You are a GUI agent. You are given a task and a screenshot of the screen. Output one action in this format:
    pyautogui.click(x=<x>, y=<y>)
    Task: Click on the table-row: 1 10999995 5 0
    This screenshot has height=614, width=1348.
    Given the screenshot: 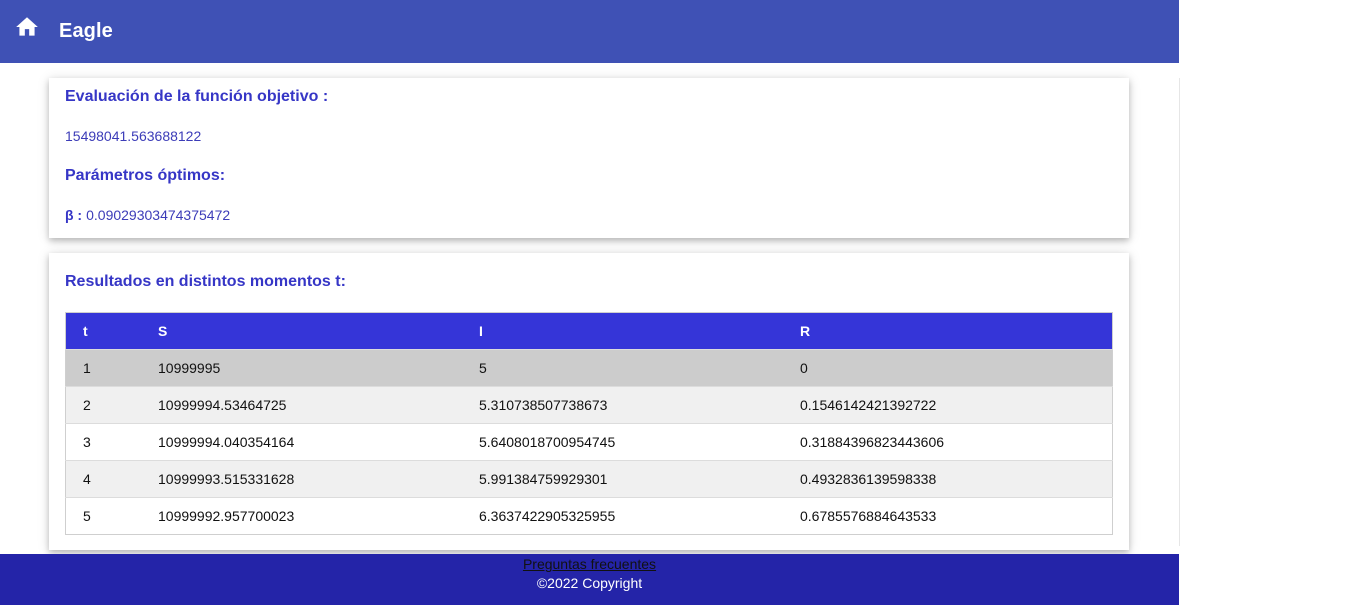 What is the action you would take?
    pyautogui.click(x=589, y=368)
    